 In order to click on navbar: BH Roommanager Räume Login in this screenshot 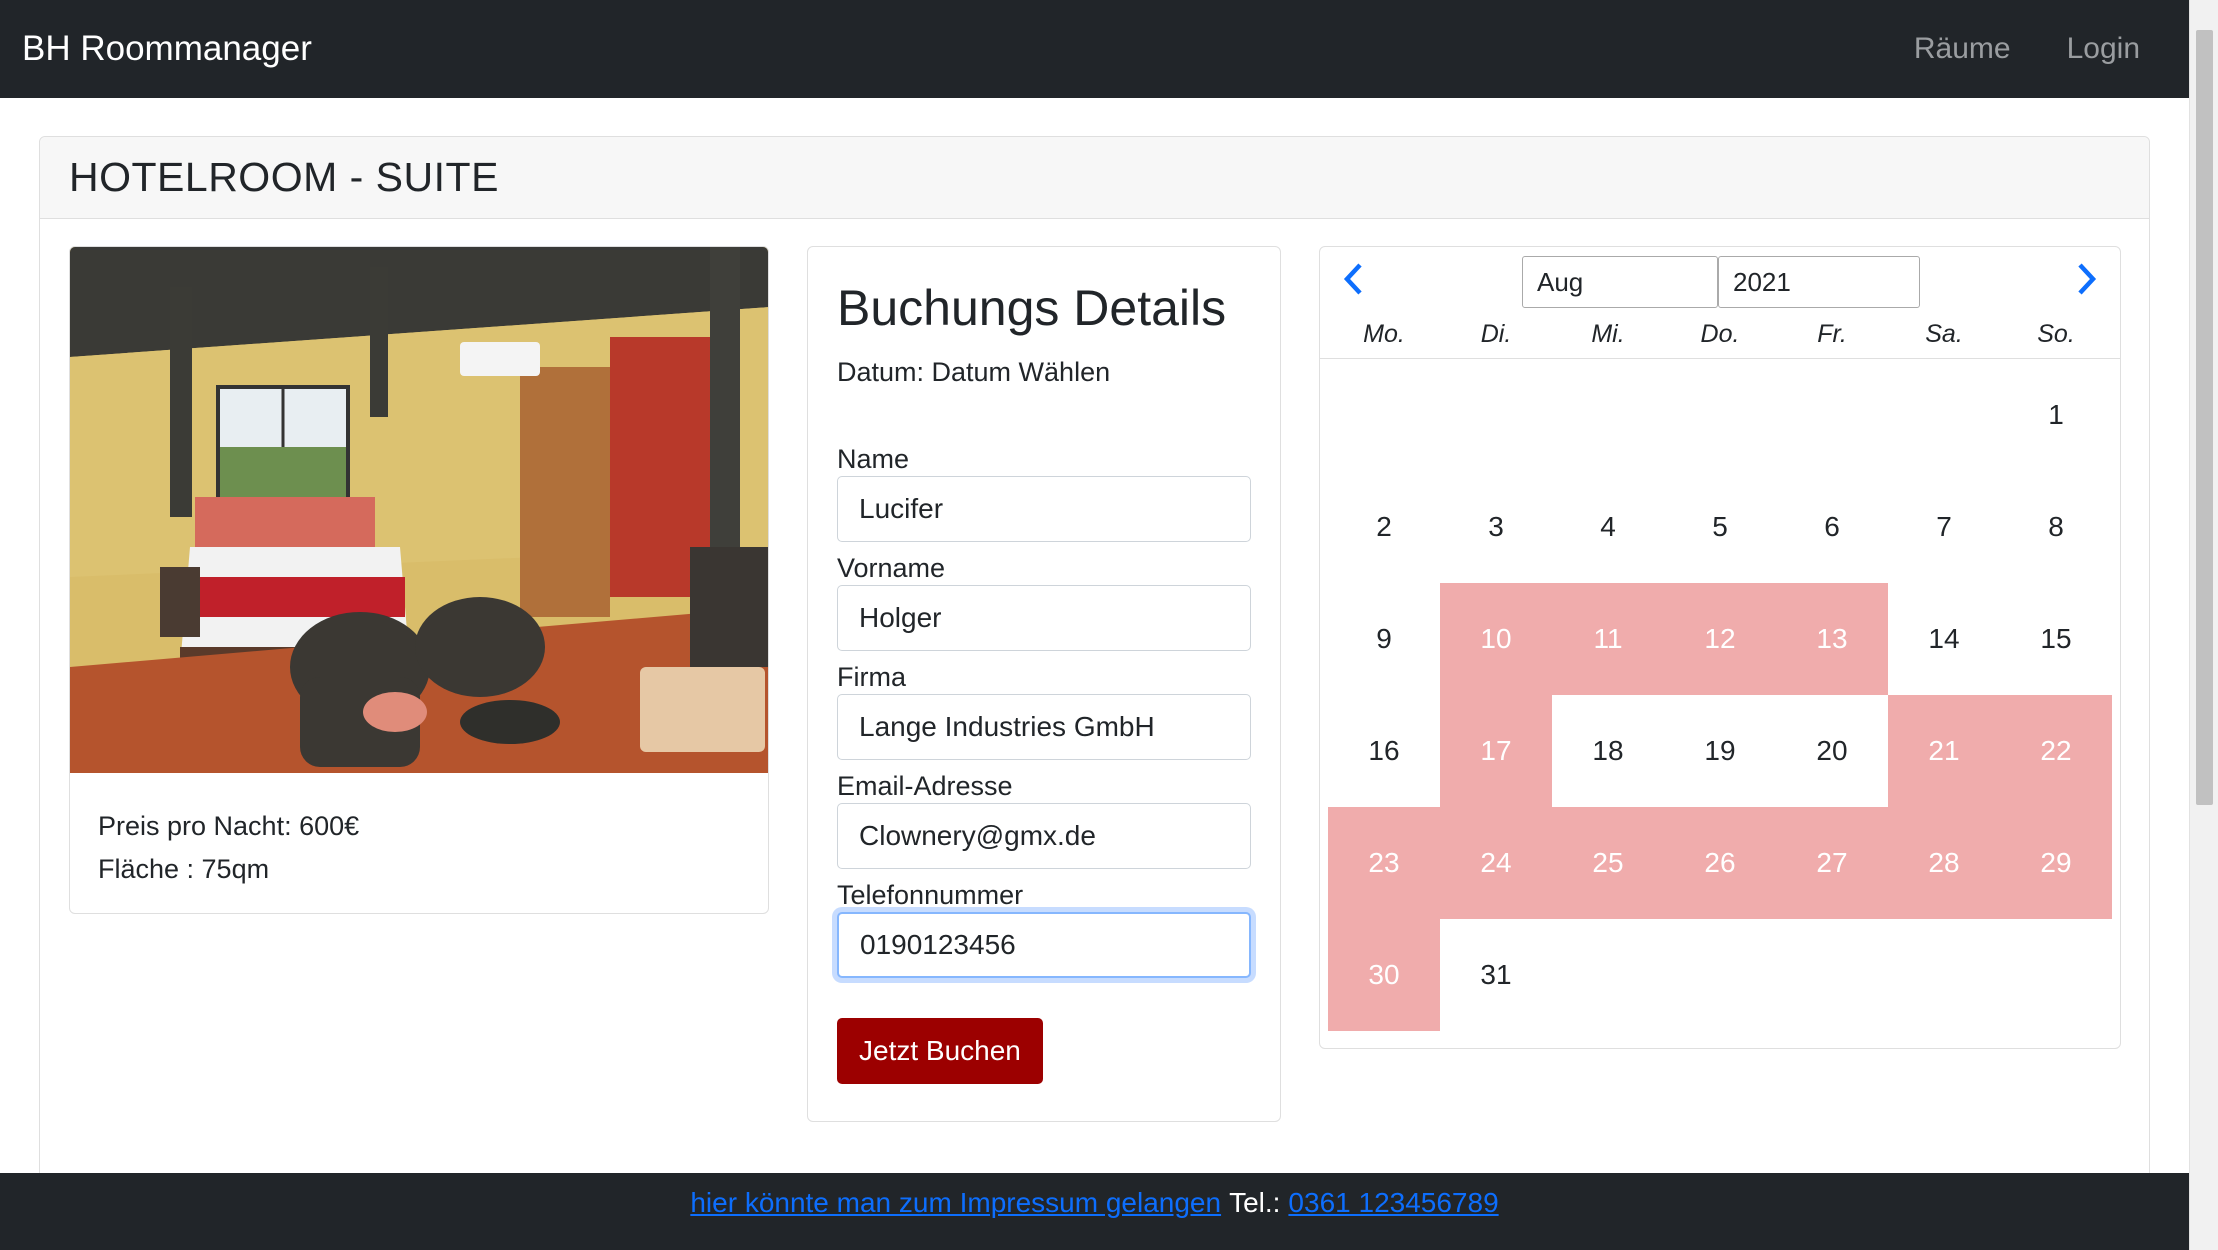, I will do `click(1094, 49)`.